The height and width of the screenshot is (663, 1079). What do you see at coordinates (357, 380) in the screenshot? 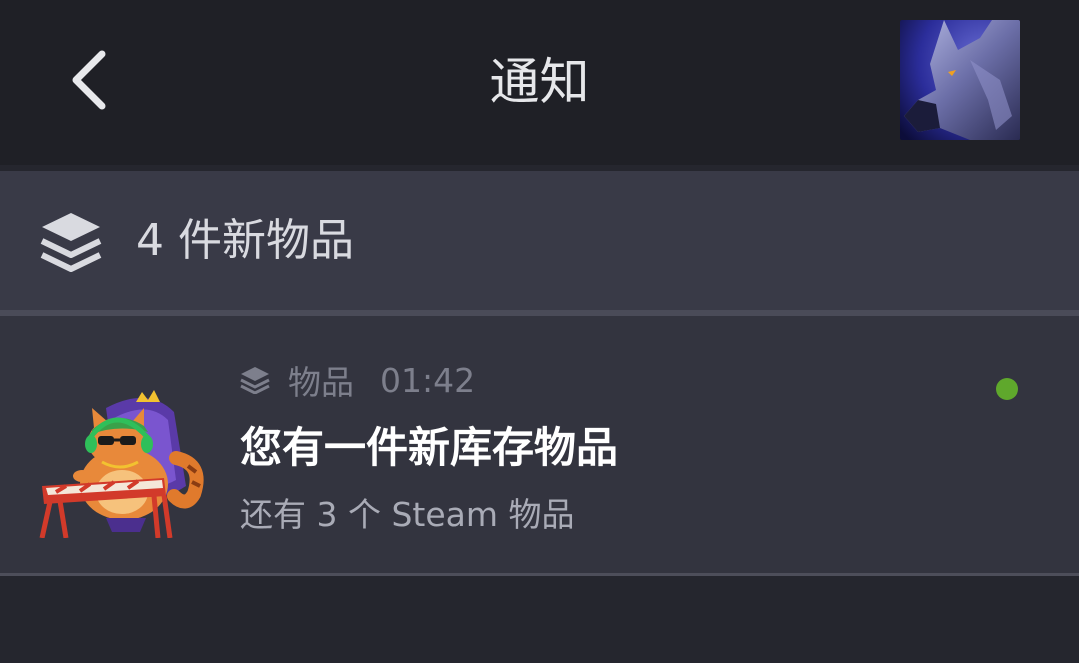
I see `notification-meta: 物品 01:42` at bounding box center [357, 380].